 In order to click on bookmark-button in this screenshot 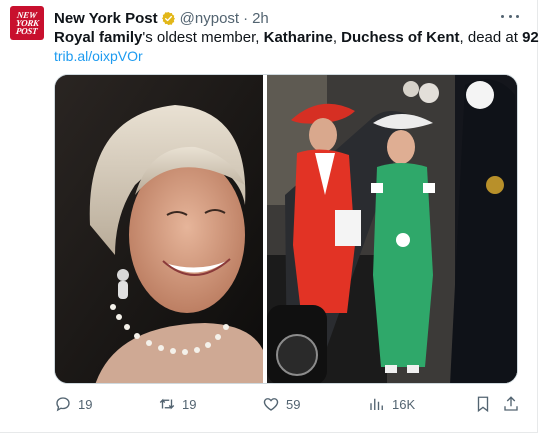, I will do `click(483, 404)`.